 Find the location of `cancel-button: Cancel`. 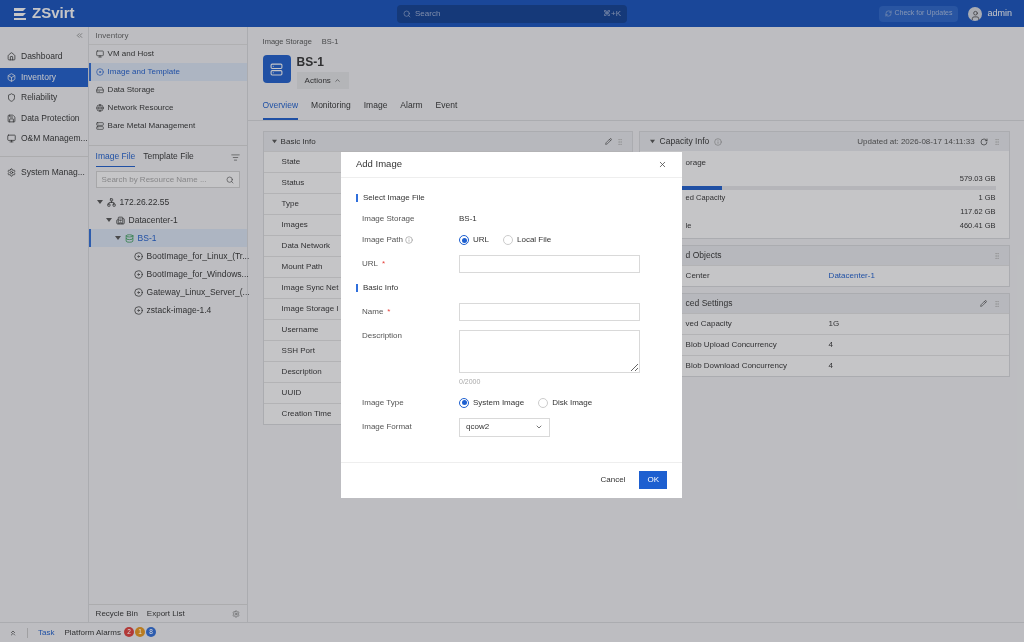

cancel-button: Cancel is located at coordinates (613, 480).